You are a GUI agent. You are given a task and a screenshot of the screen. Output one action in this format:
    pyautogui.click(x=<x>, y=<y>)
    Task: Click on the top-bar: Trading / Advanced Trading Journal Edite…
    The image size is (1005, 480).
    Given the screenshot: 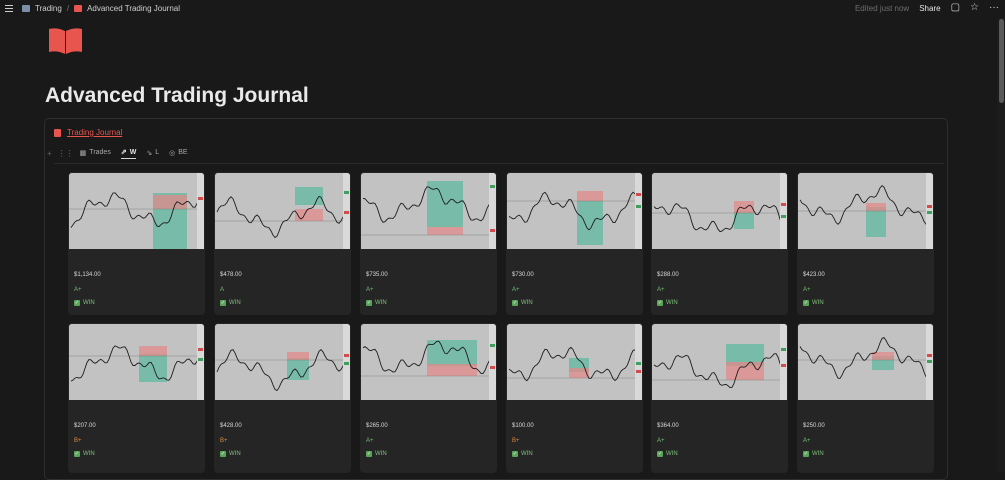 What is the action you would take?
    pyautogui.click(x=502, y=9)
    